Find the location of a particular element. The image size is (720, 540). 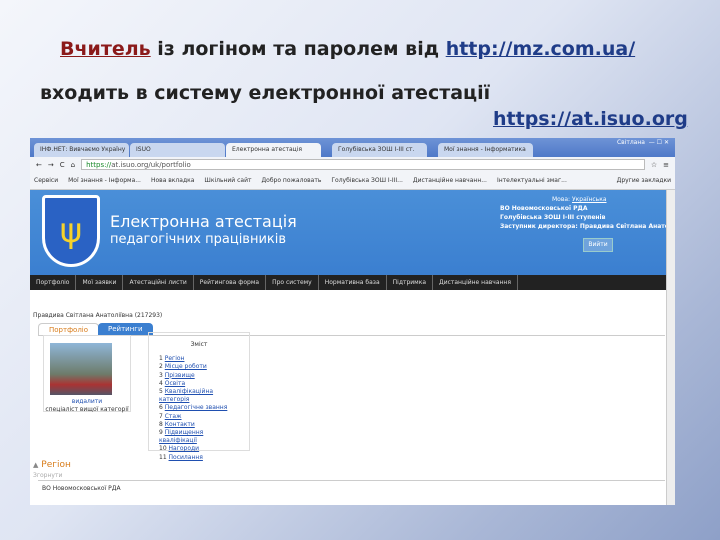

toc-item: Регіон is located at coordinates (175, 358).